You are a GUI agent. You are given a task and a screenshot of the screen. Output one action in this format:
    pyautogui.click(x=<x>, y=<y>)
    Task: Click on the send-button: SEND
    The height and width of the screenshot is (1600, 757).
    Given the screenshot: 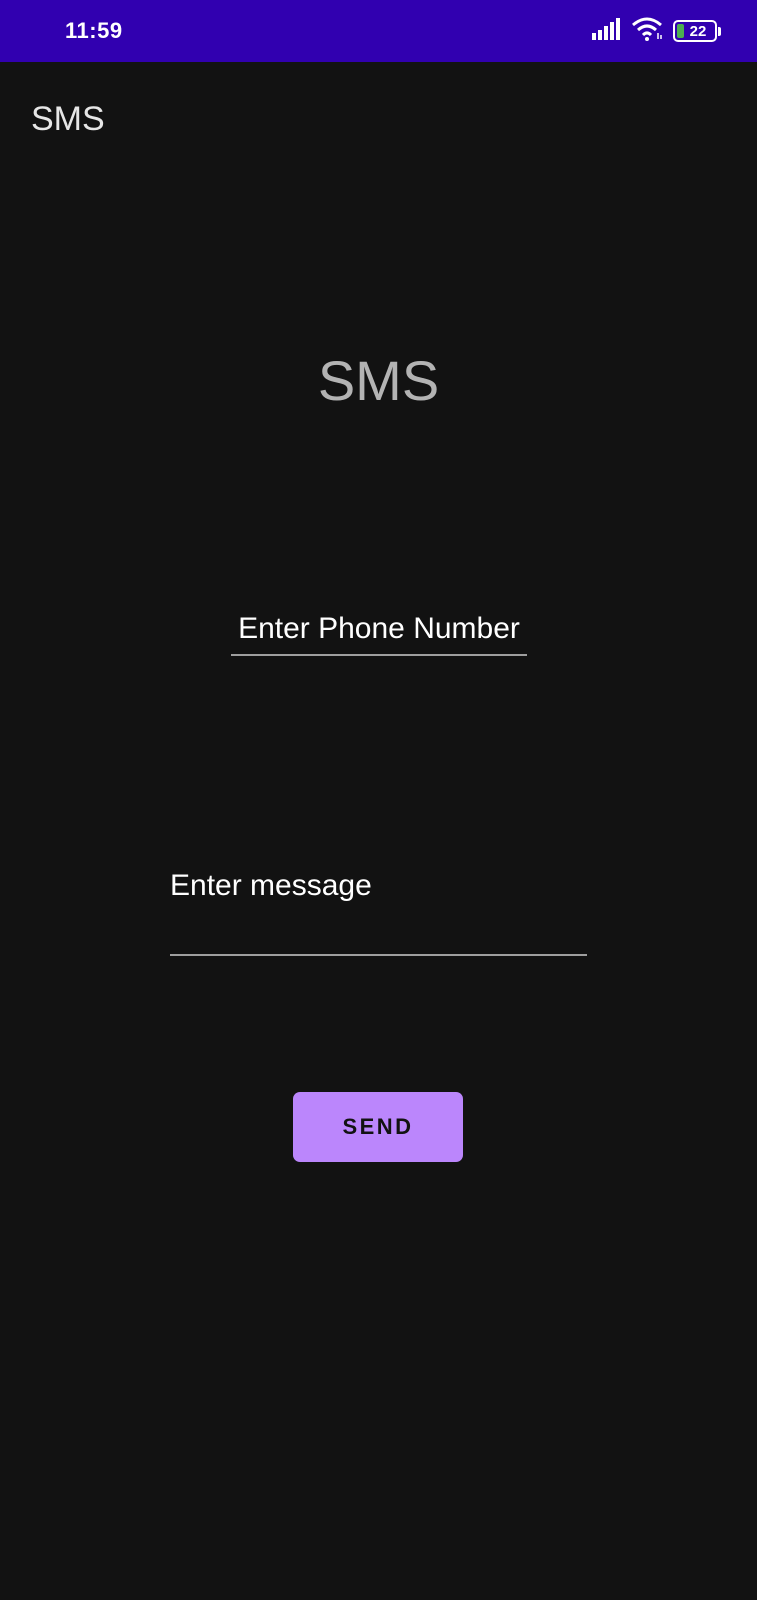 What is the action you would take?
    pyautogui.click(x=378, y=1127)
    